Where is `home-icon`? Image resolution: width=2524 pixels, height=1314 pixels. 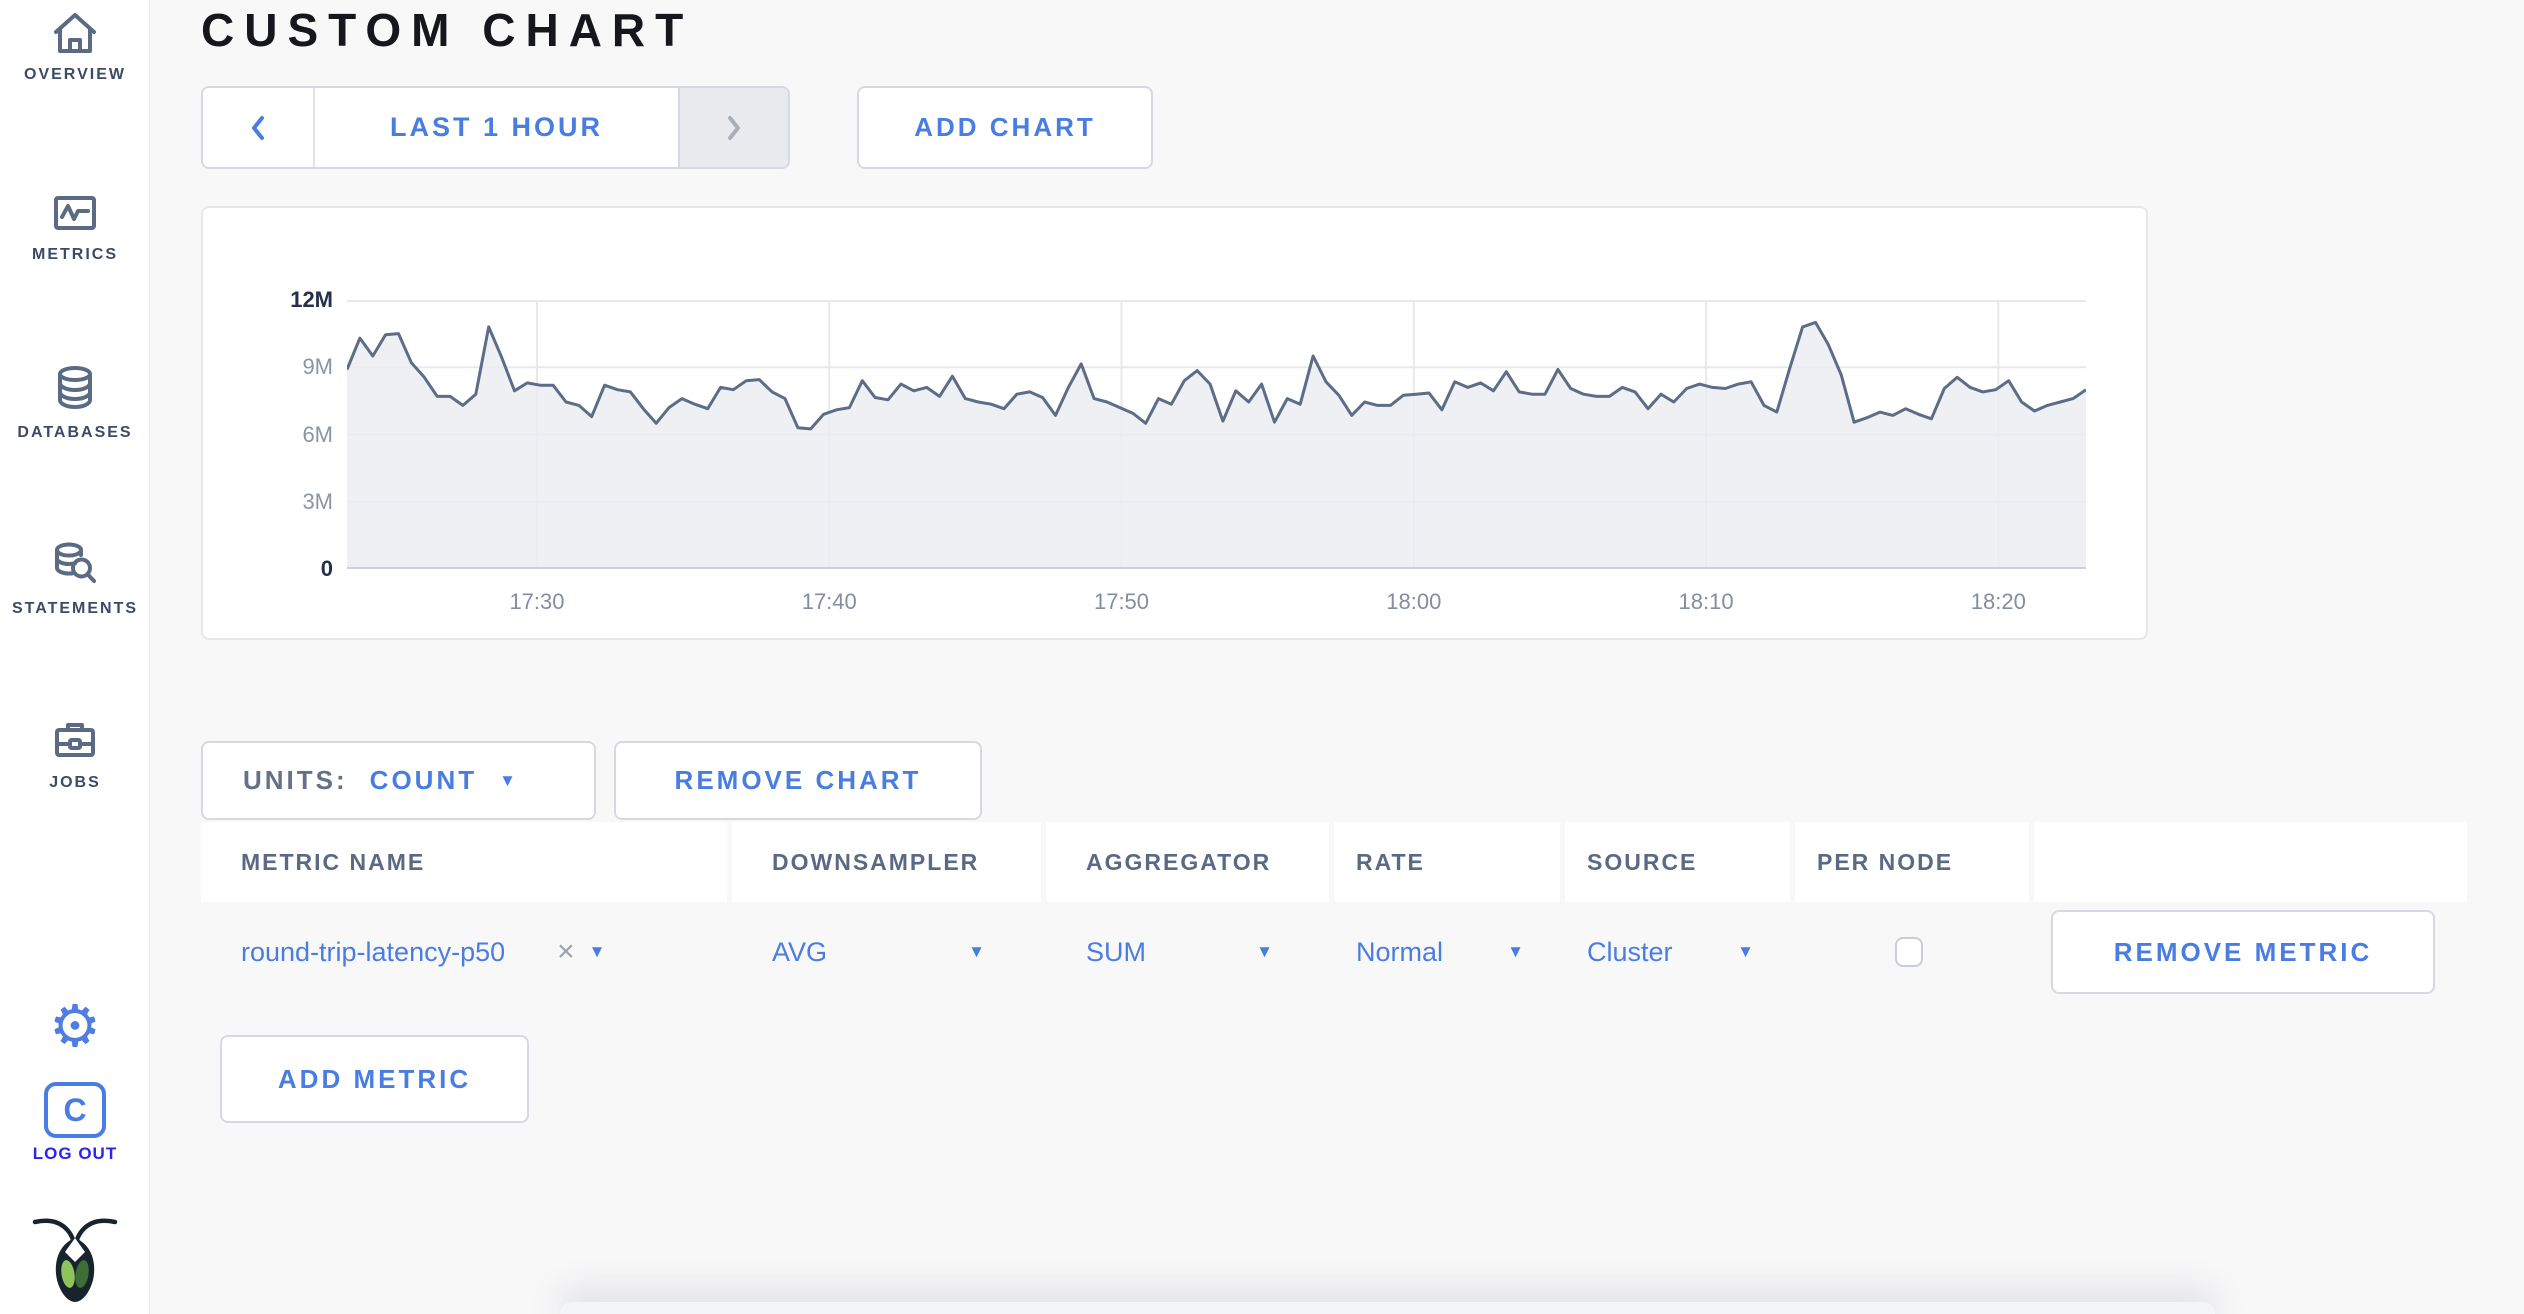
home-icon is located at coordinates (75, 33).